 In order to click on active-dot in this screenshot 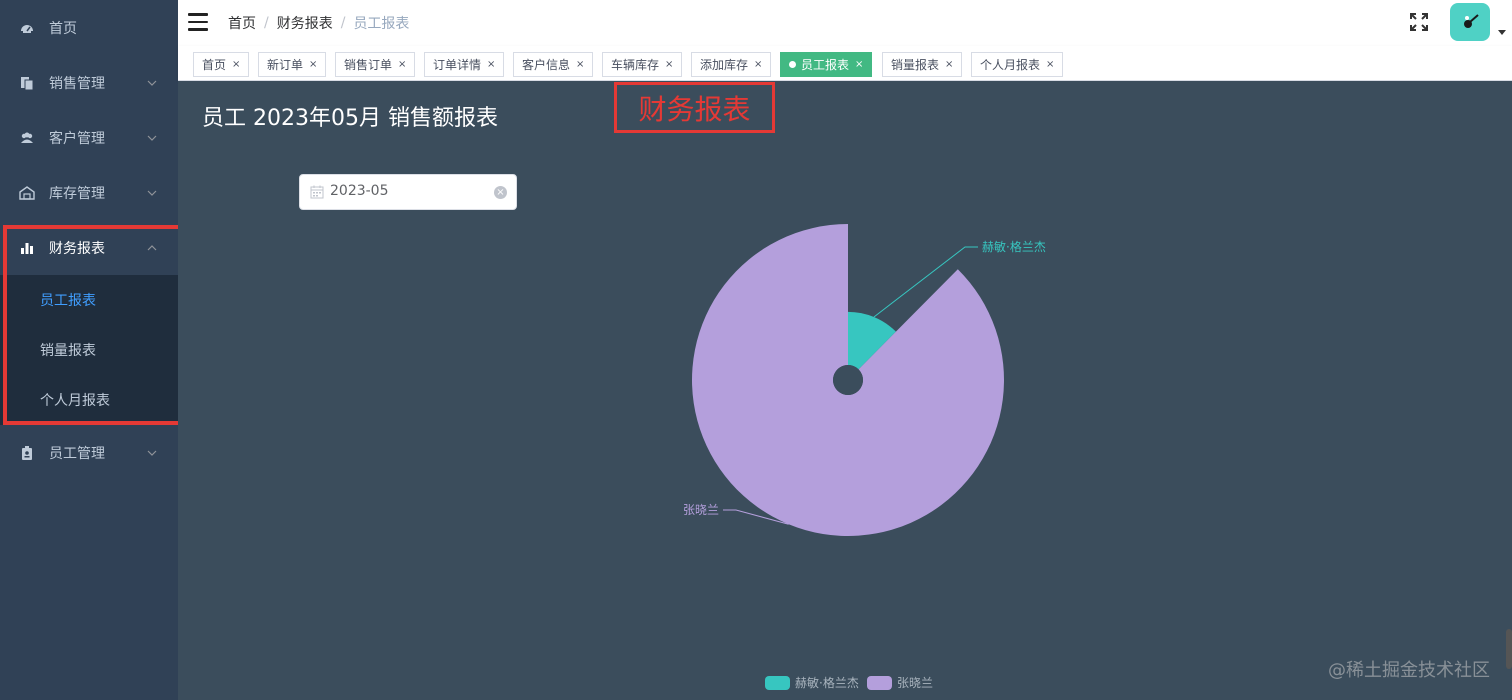, I will do `click(792, 64)`.